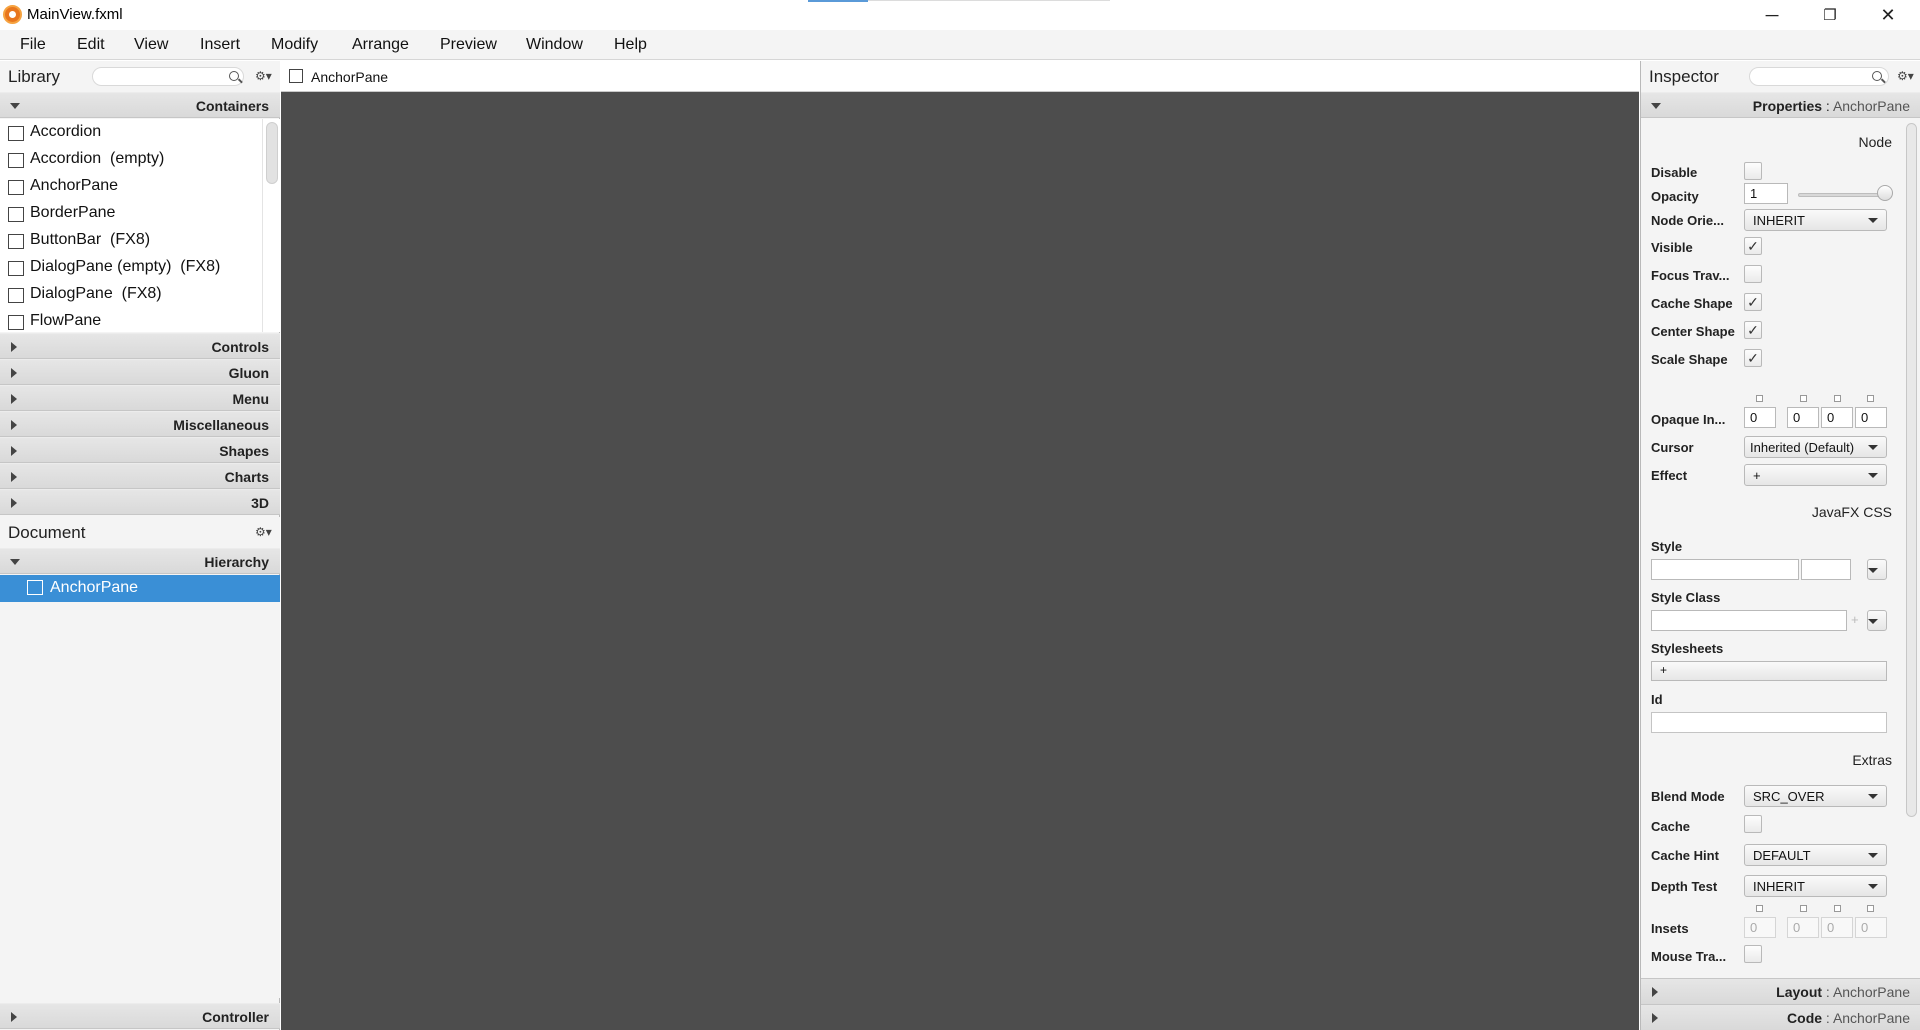 Image resolution: width=1920 pixels, height=1030 pixels. What do you see at coordinates (1753, 171) in the screenshot?
I see `disable-checkbox` at bounding box center [1753, 171].